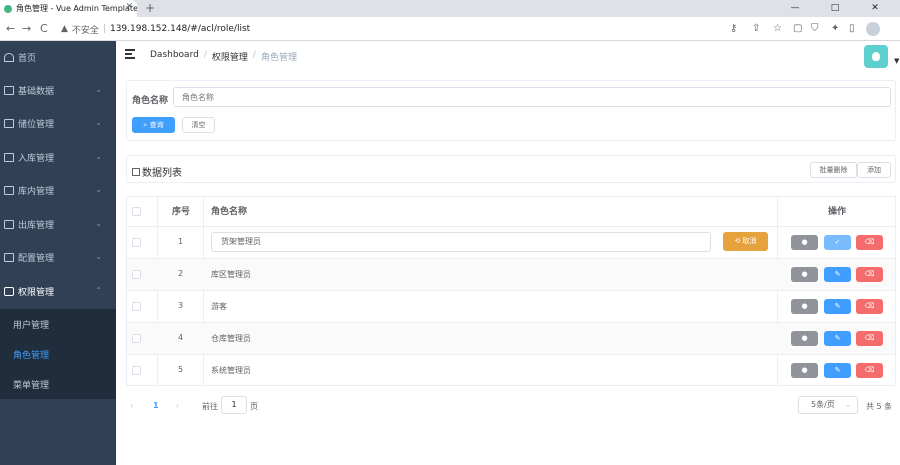  Describe the element at coordinates (129, 7) in the screenshot. I see `tab-close-icon: ✕` at that location.